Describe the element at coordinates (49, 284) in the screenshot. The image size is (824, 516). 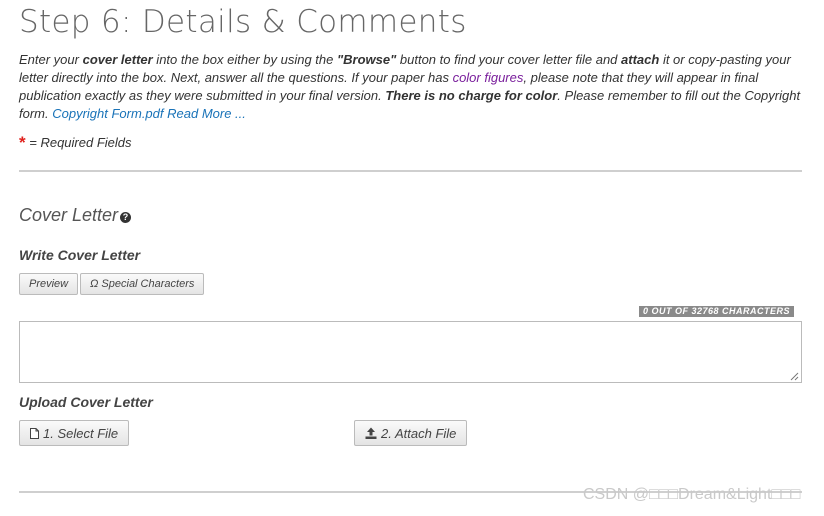
I see `preview-button: Preview` at that location.